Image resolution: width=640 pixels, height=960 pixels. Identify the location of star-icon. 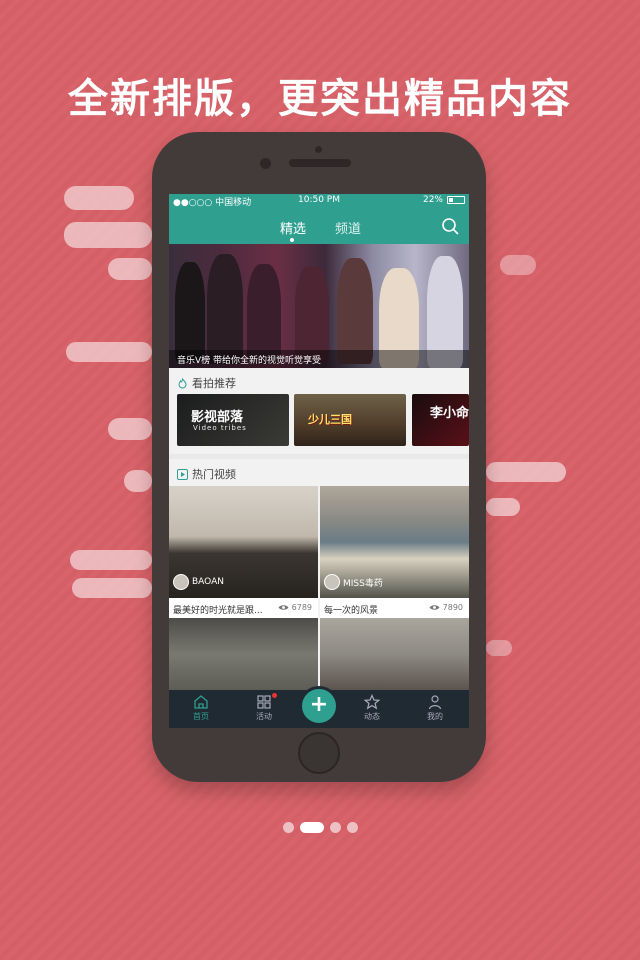
(372, 702).